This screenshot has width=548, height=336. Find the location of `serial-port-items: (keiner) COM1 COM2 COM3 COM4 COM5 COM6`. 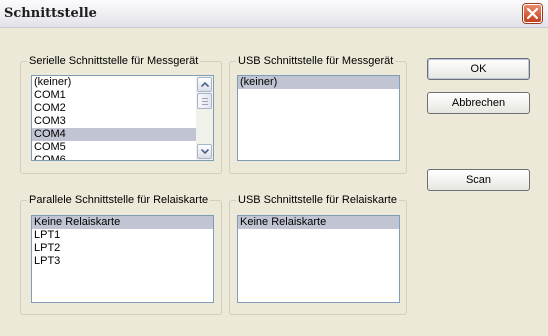

serial-port-items: (keiner) COM1 COM2 COM3 COM4 COM5 COM6 is located at coordinates (122, 118).